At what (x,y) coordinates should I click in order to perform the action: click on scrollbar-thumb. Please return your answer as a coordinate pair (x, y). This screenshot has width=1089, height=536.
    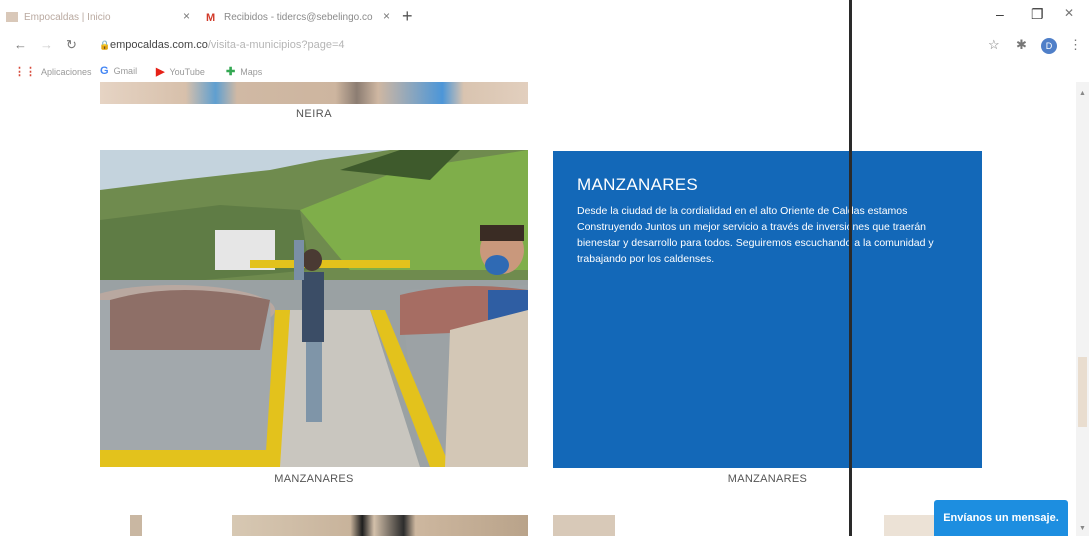
    Looking at the image, I should click on (1082, 392).